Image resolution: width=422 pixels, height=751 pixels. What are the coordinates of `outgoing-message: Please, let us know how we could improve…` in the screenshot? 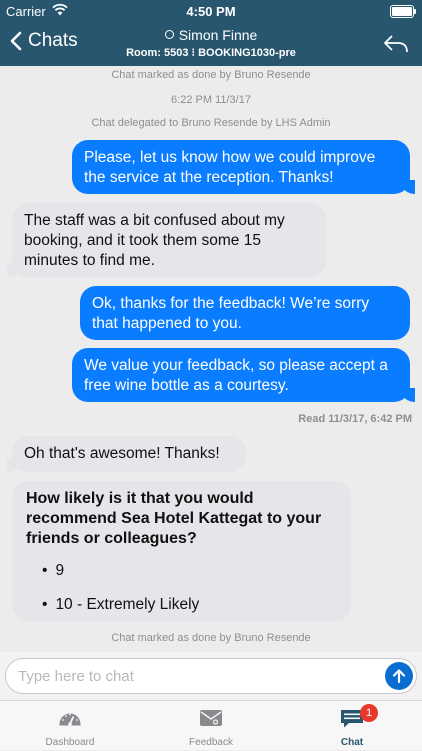 It's located at (243, 167).